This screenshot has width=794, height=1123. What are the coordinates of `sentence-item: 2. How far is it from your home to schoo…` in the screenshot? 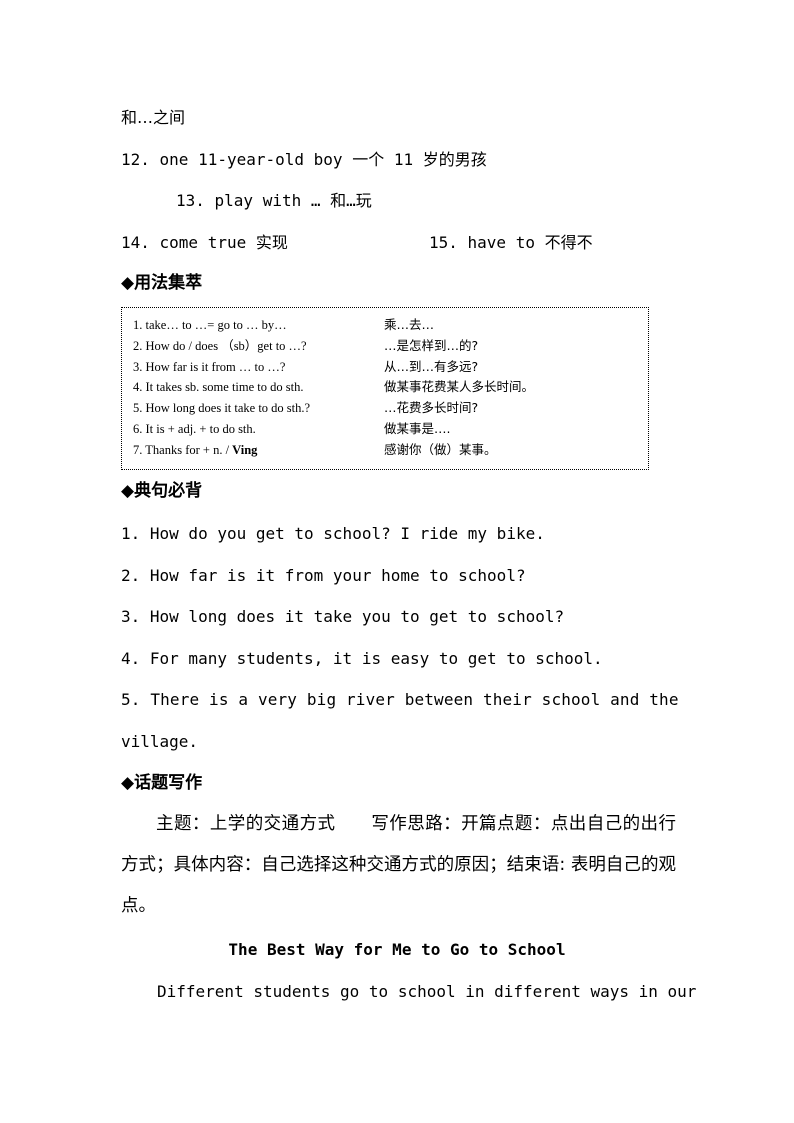 It's located at (323, 575).